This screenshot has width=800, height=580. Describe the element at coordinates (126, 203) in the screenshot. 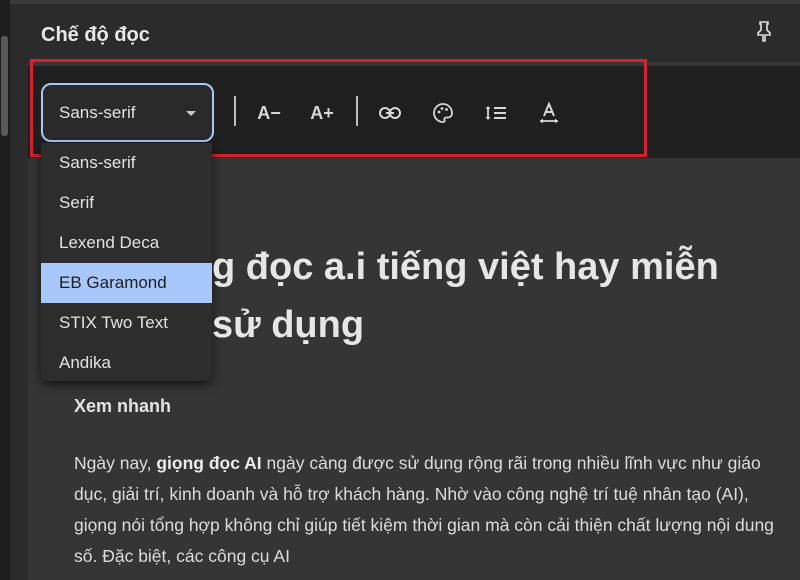

I see `font-option-serif: Serif` at that location.